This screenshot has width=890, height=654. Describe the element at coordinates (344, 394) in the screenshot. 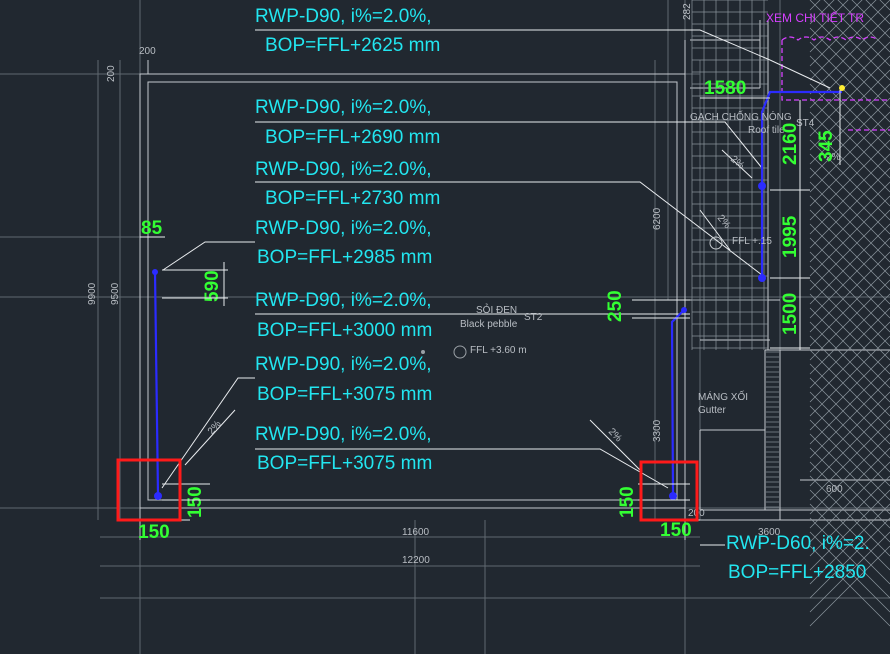

I see `callout-6-line2: BOP=FFL+3075 mm` at that location.